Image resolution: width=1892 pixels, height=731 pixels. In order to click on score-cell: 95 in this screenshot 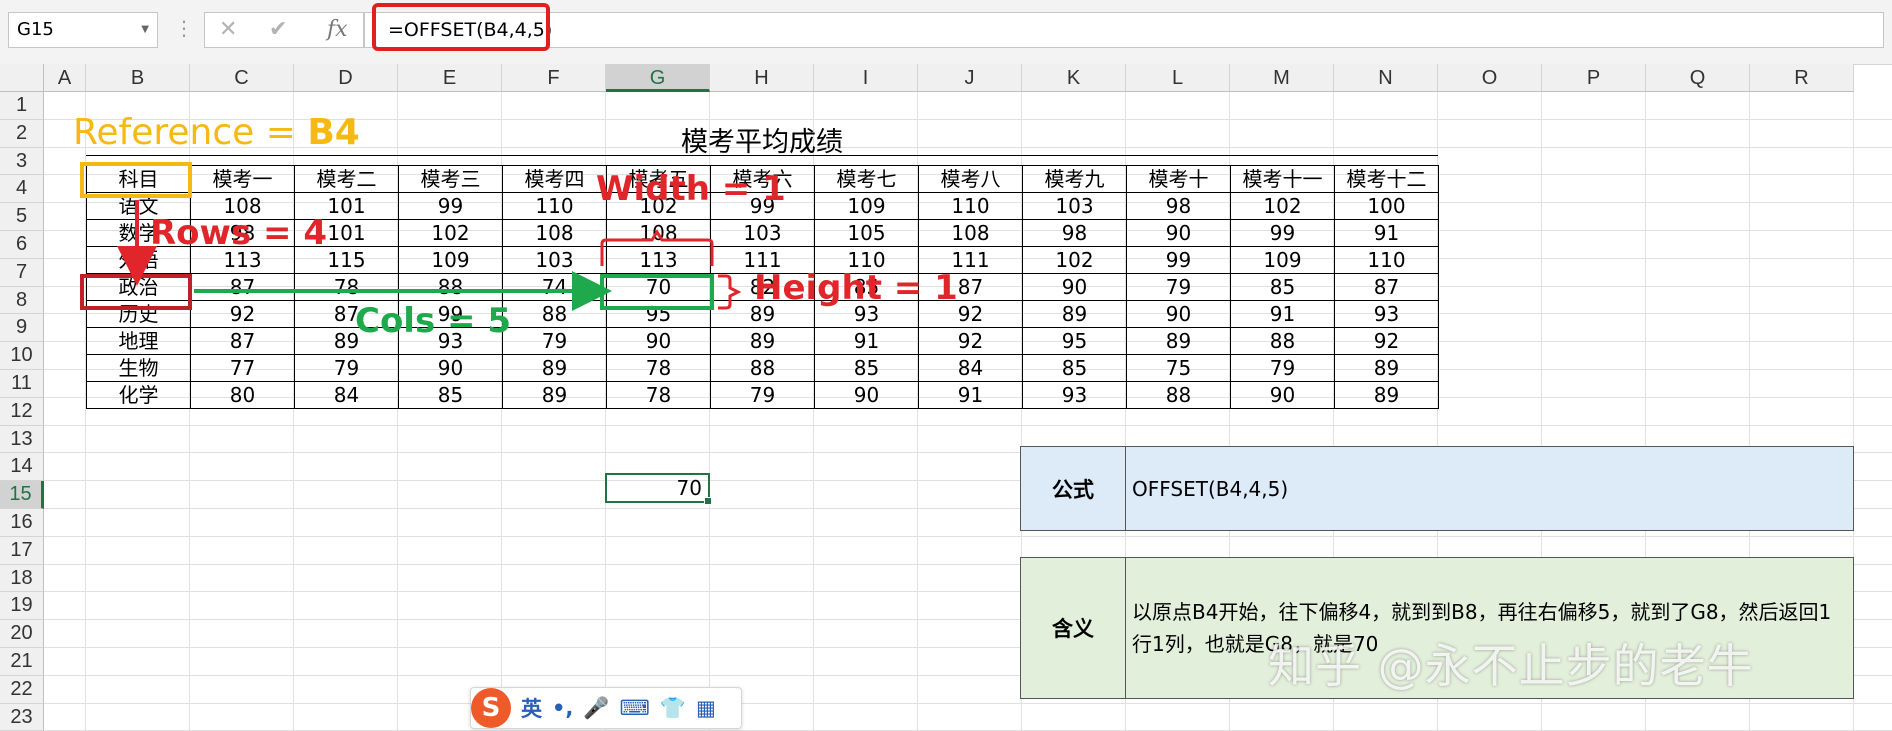, I will do `click(1074, 341)`.